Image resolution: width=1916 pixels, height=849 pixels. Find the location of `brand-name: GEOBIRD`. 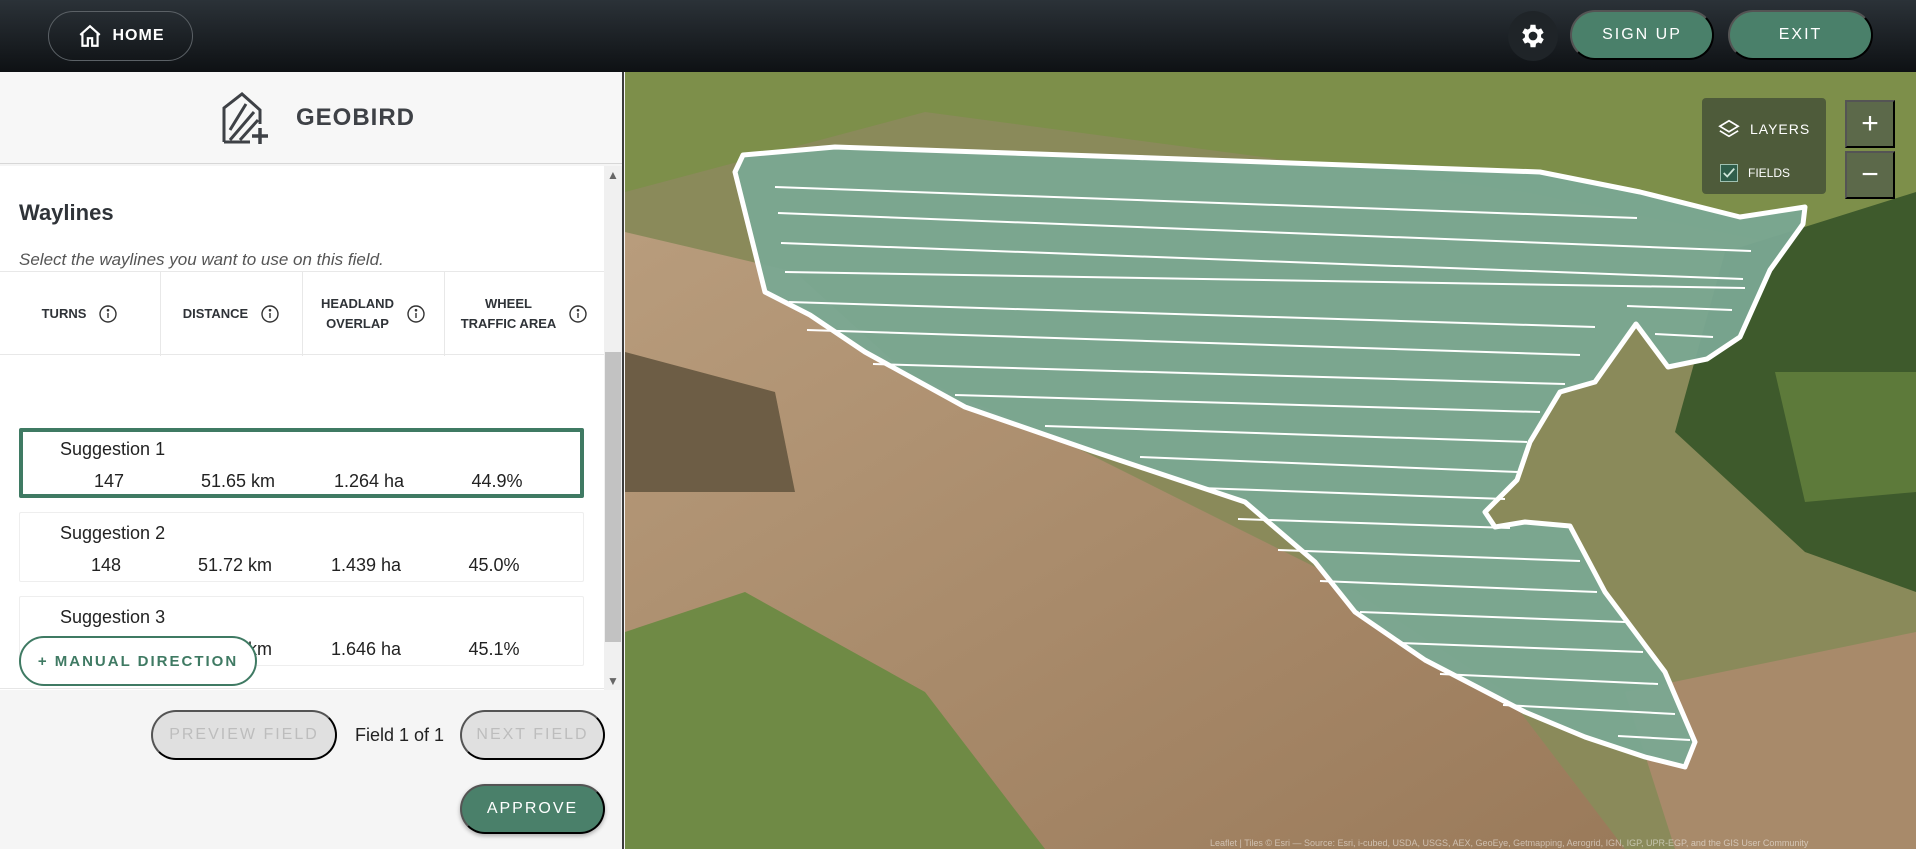

brand-name: GEOBIRD is located at coordinates (356, 117).